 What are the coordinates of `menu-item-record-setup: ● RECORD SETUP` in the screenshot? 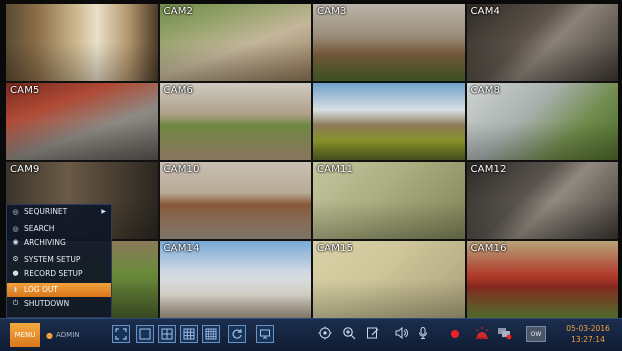 It's located at (59, 273).